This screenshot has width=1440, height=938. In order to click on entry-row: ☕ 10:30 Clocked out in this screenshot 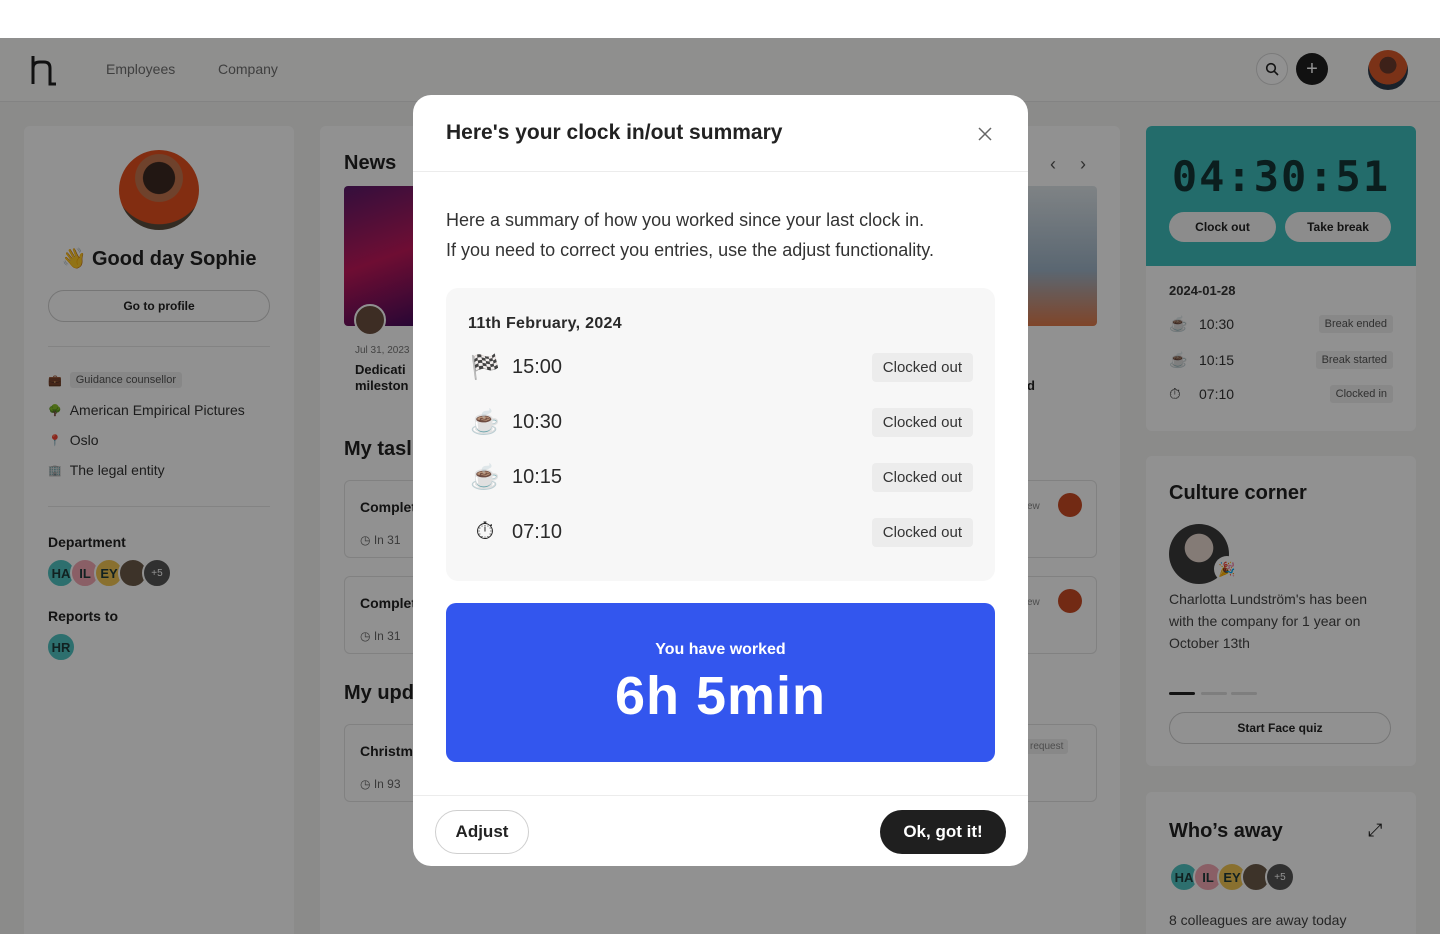, I will do `click(720, 422)`.